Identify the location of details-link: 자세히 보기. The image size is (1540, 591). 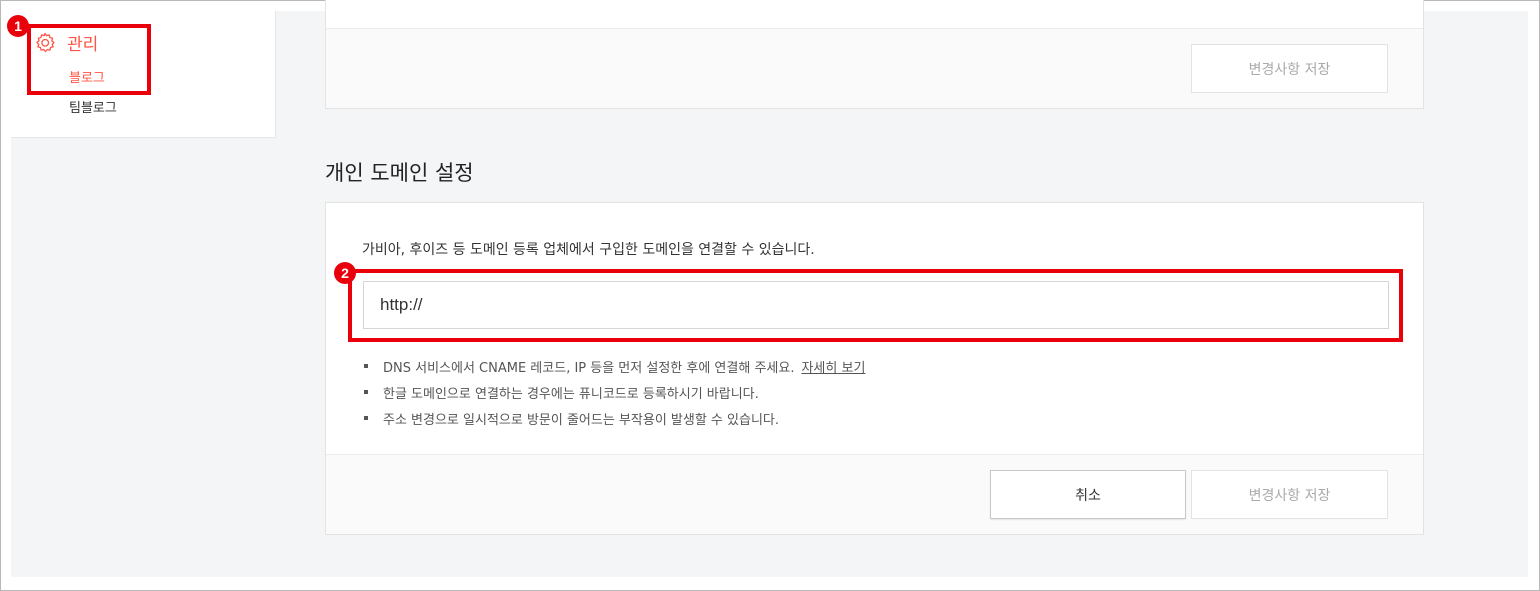
(833, 366).